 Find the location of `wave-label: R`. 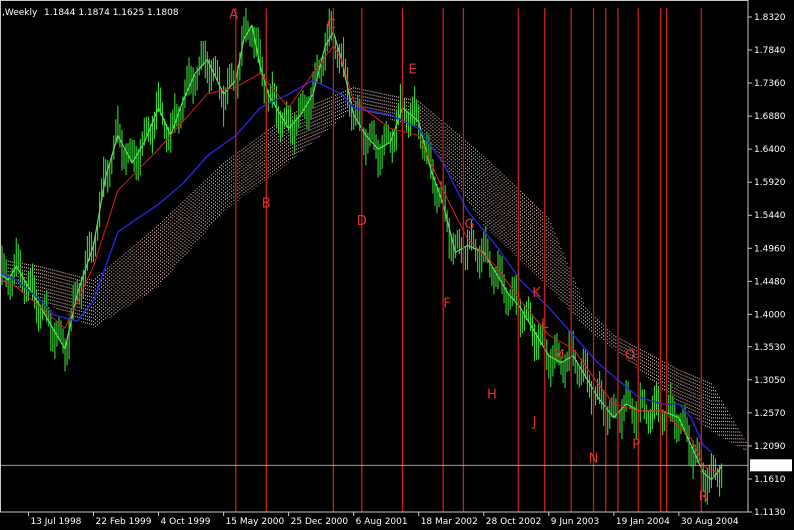

wave-label: R is located at coordinates (703, 496).